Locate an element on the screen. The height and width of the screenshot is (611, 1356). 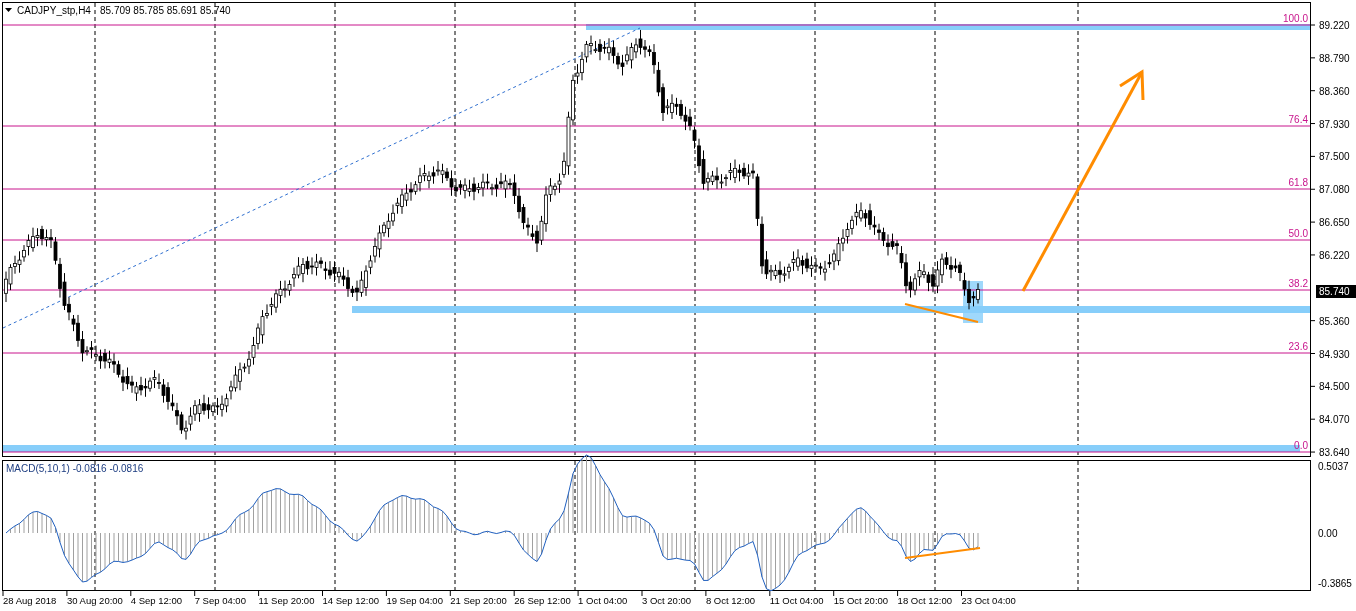
price-axis-label: 84.070 is located at coordinates (1334, 420).